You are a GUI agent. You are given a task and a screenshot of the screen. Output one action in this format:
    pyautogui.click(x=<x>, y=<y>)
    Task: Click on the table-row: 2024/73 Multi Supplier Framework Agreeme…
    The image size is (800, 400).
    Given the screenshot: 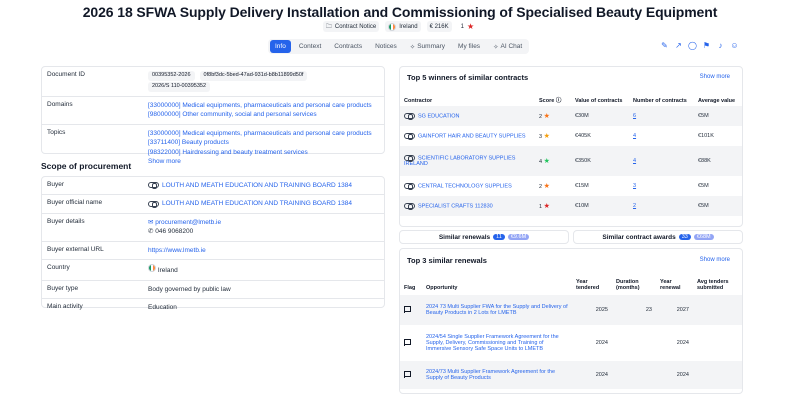 What is the action you would take?
    pyautogui.click(x=571, y=375)
    